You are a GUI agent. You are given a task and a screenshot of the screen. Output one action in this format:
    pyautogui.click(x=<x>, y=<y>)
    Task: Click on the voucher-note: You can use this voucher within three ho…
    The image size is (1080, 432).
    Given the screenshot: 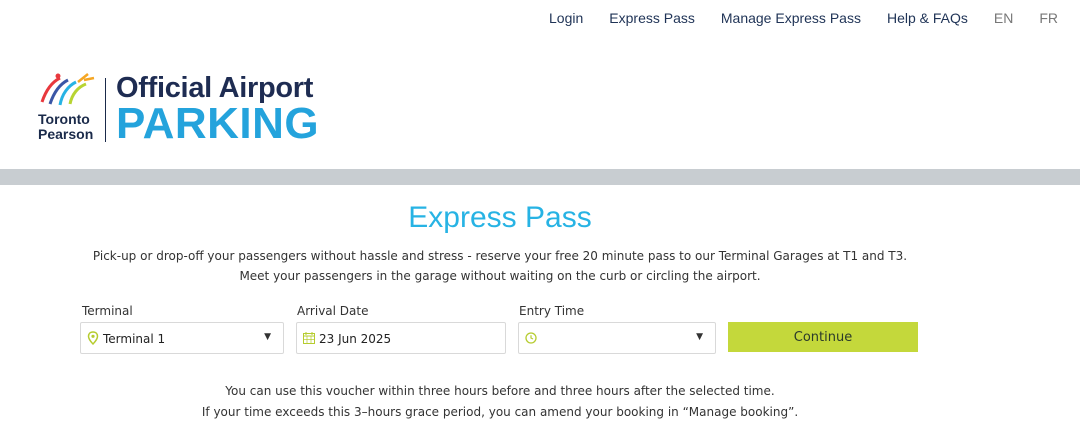 What is the action you would take?
    pyautogui.click(x=500, y=402)
    